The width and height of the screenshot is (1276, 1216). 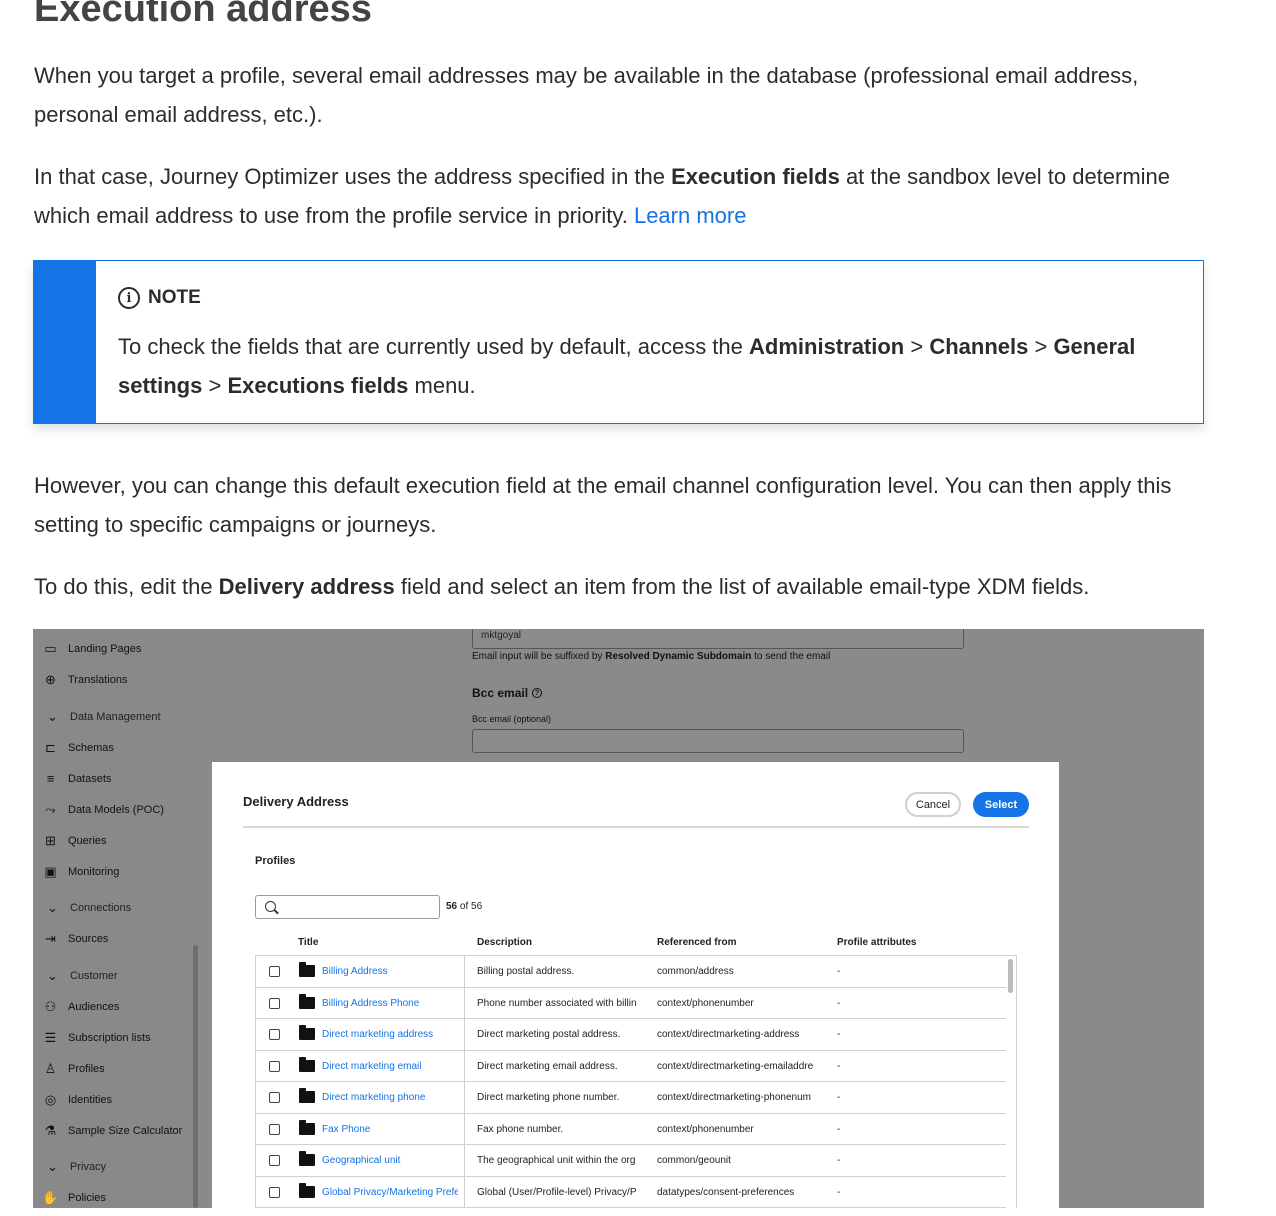 I want to click on sidebar-item: ▭ Landing Pages, so click(x=92, y=648).